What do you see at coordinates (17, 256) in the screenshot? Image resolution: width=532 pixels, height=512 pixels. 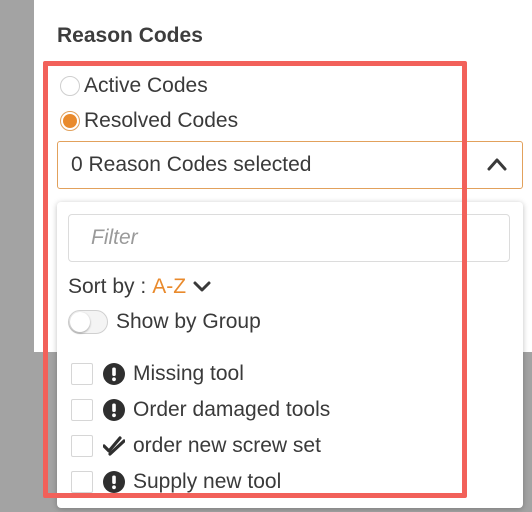 I see `backdrop-left` at bounding box center [17, 256].